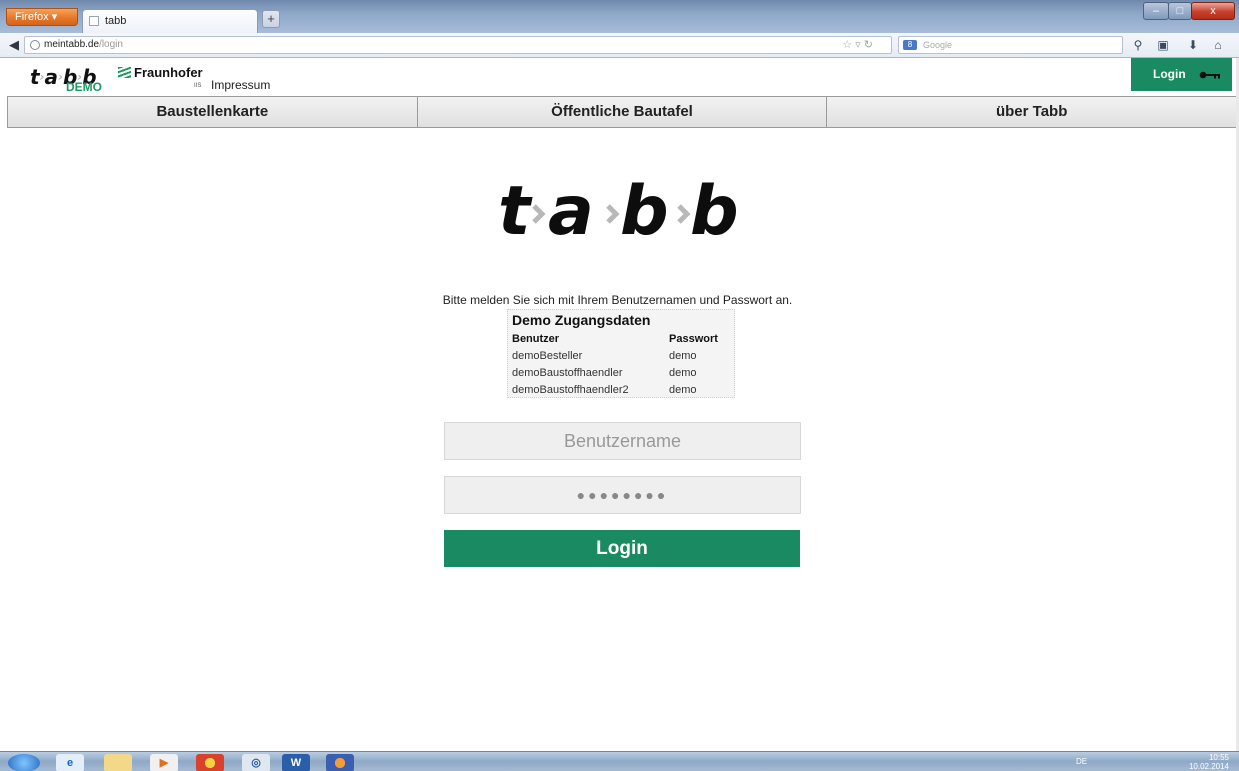 The width and height of the screenshot is (1239, 771). I want to click on big-logo-b2: b, so click(714, 210).